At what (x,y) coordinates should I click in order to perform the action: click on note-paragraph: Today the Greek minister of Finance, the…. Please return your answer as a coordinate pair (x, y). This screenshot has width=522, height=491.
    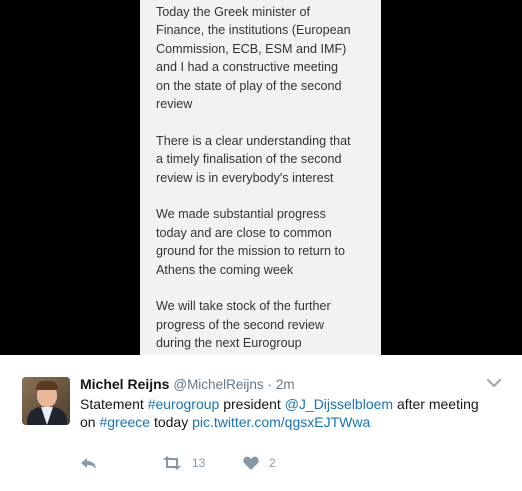
    Looking at the image, I should click on (253, 58).